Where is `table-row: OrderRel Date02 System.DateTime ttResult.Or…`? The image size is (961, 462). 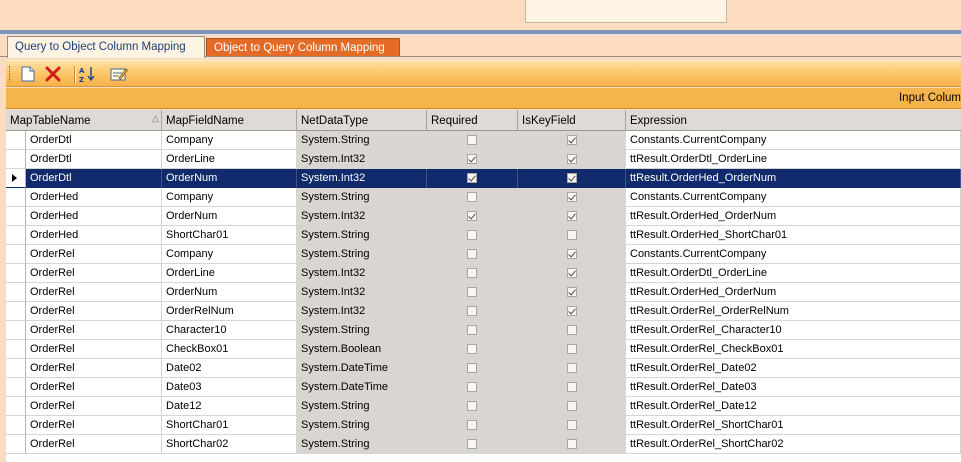 table-row: OrderRel Date02 System.DateTime ttResult.Or… is located at coordinates (483, 368).